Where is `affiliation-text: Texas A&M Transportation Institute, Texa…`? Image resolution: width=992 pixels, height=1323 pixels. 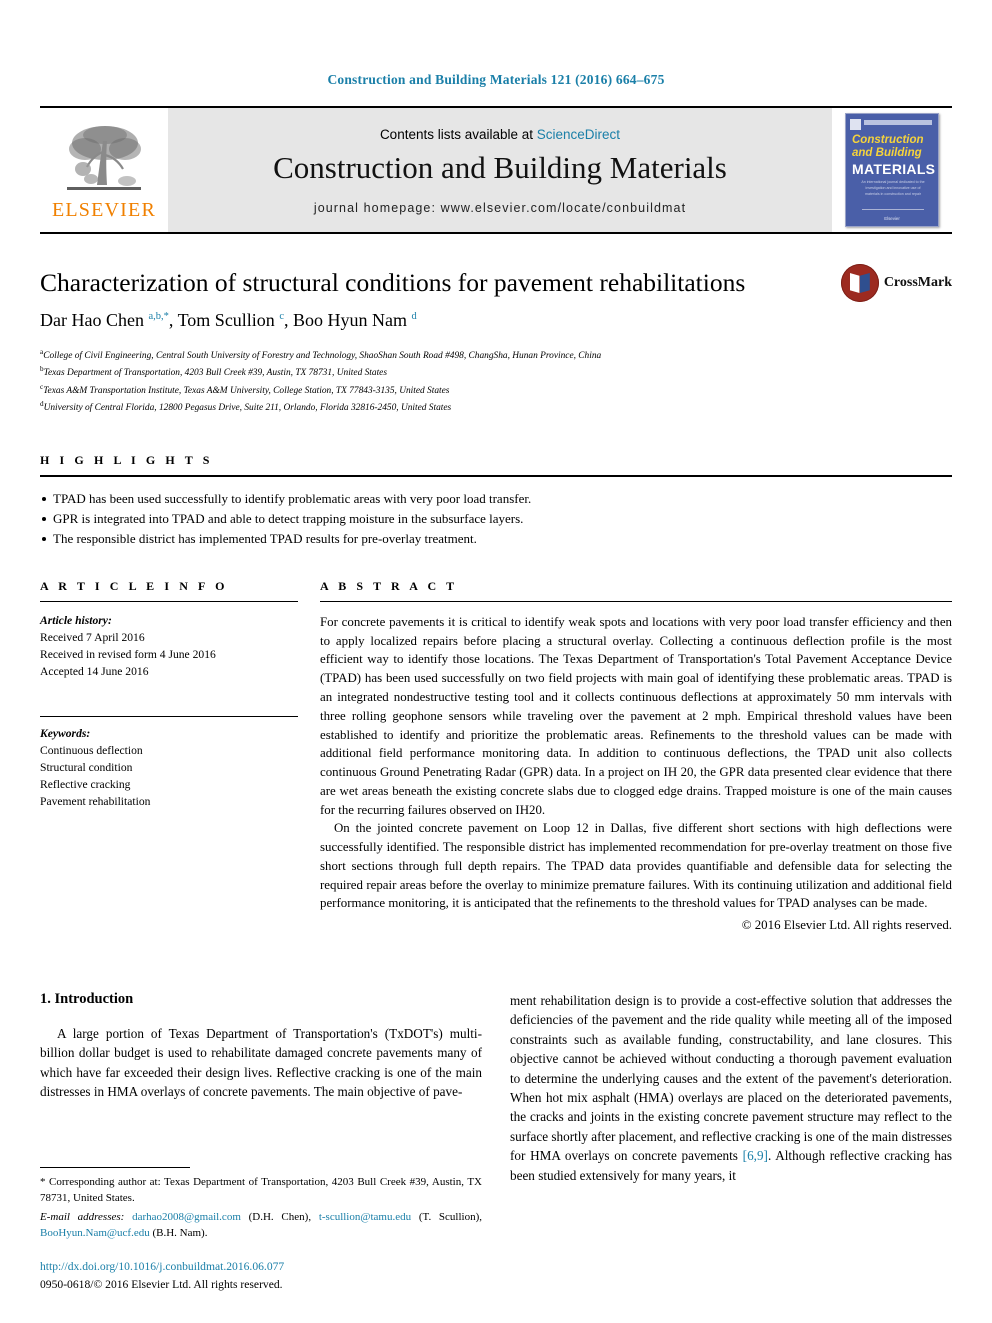
affiliation-text: Texas A&M Transportation Institute, Texa… is located at coordinates (246, 390).